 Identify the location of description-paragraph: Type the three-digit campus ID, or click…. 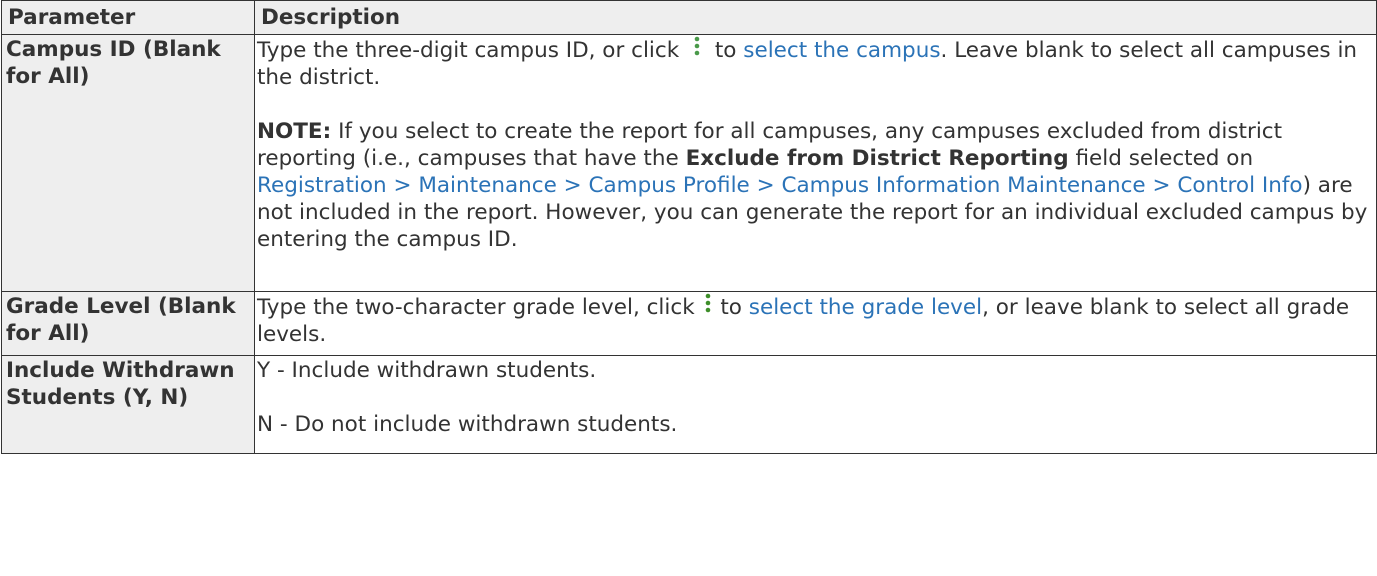
(807, 63).